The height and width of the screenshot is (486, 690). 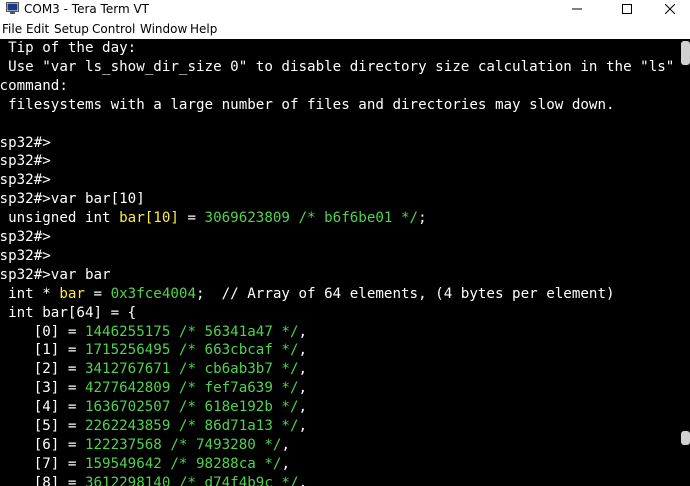 I want to click on terminal-text: % int *, so click(x=29, y=293).